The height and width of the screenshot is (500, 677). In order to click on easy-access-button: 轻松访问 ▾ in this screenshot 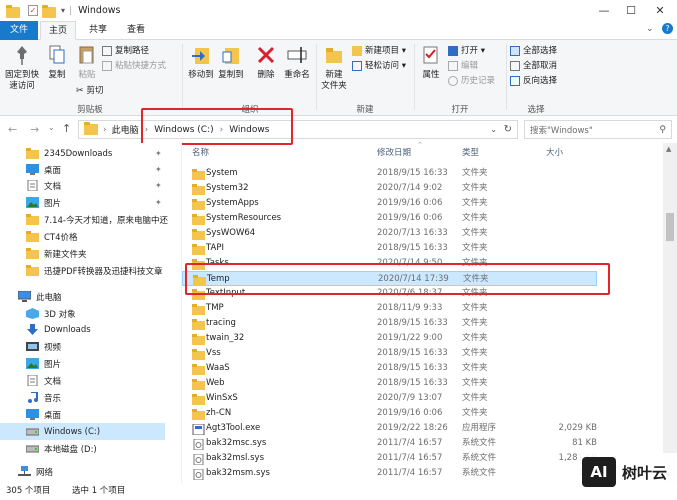, I will do `click(379, 66)`.